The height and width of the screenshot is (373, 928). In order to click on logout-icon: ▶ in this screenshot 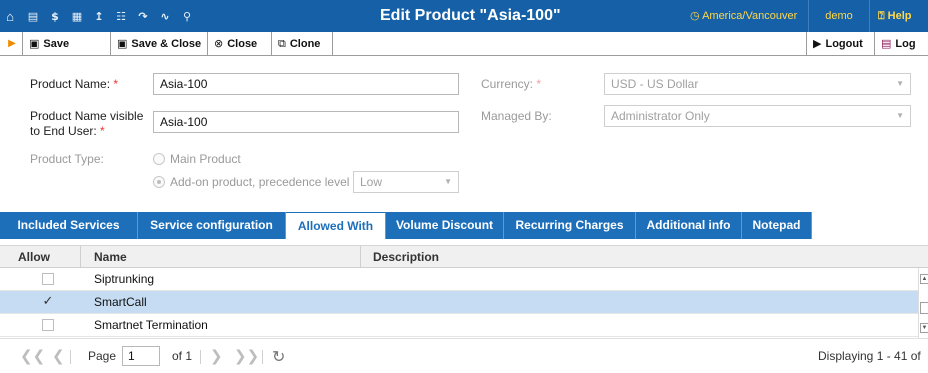, I will do `click(817, 43)`.